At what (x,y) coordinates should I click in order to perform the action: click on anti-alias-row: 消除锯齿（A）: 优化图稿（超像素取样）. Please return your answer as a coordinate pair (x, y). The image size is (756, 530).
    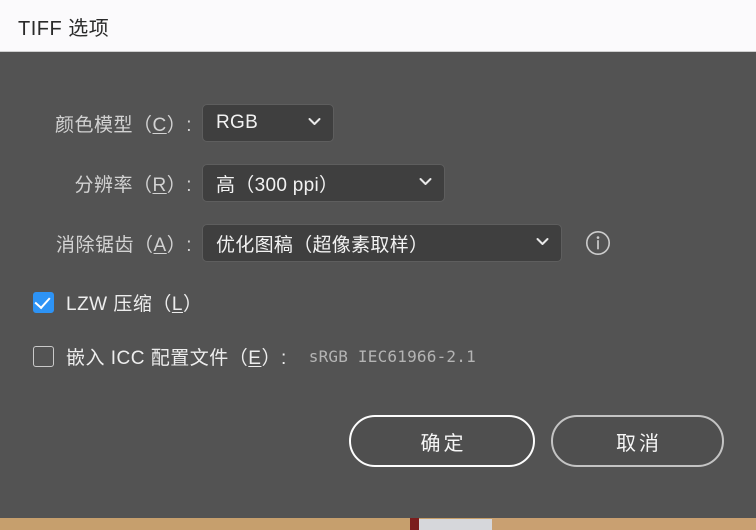
    Looking at the image, I should click on (310, 243).